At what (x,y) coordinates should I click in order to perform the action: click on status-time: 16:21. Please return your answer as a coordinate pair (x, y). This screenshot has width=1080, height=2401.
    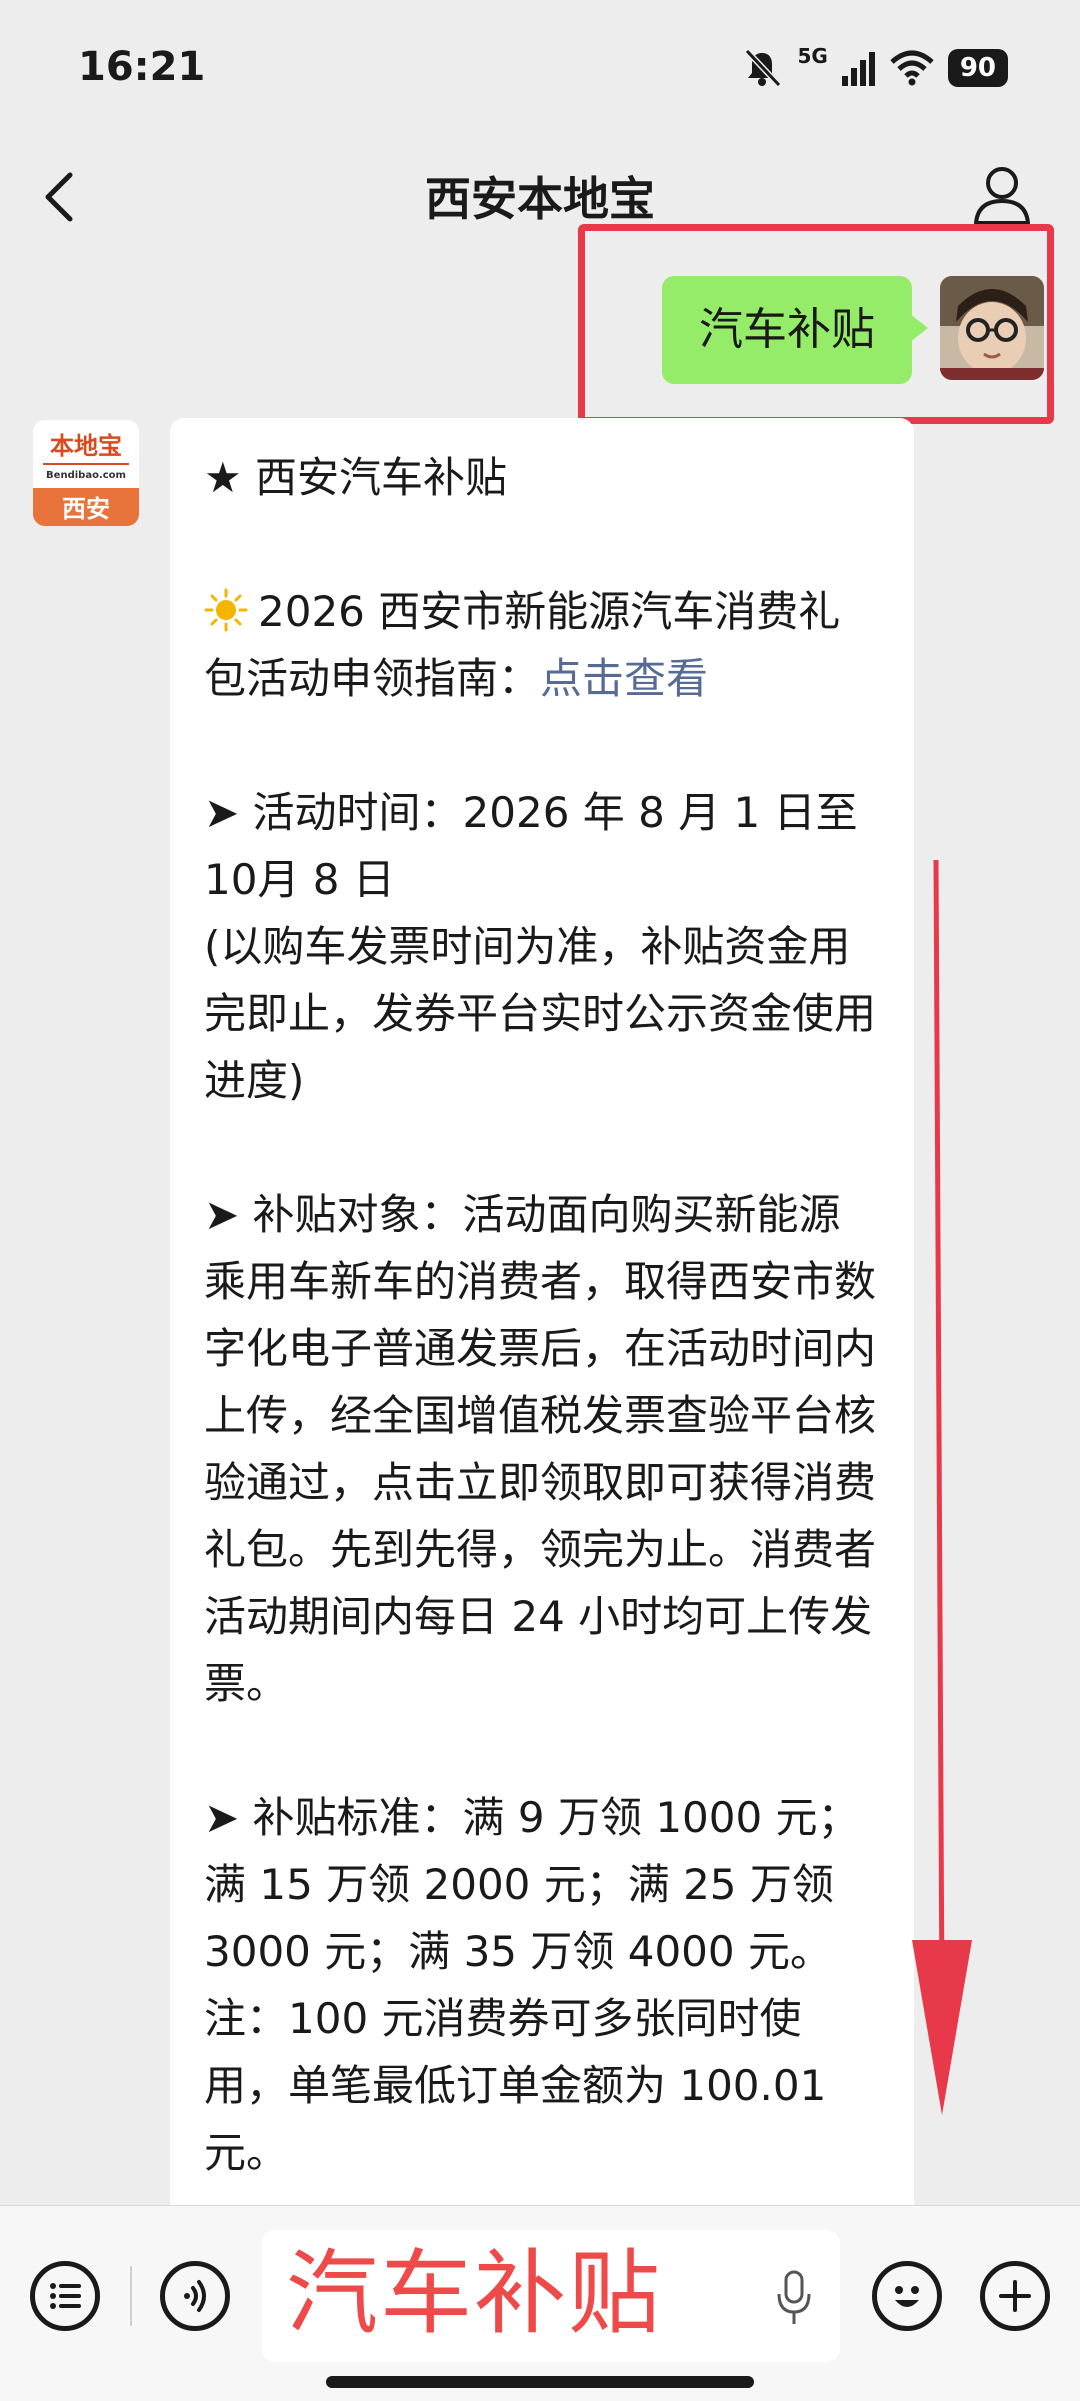
    Looking at the image, I should click on (142, 67).